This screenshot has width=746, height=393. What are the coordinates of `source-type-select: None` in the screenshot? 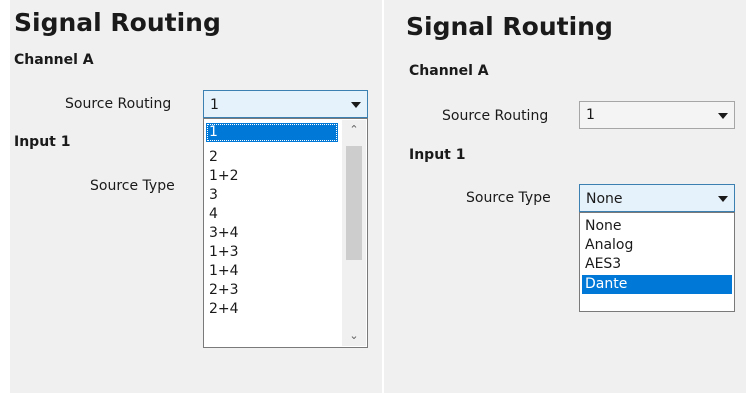 It's located at (657, 198).